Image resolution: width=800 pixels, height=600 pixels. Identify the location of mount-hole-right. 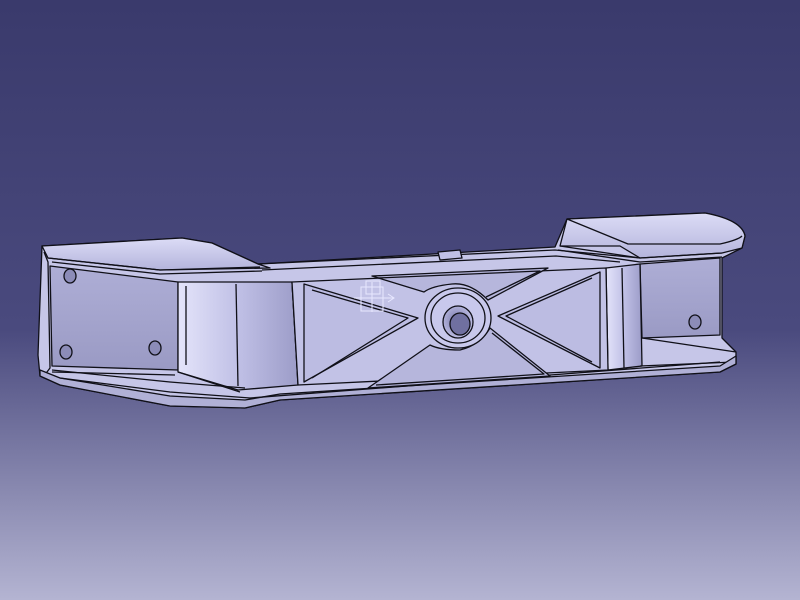
(695, 322).